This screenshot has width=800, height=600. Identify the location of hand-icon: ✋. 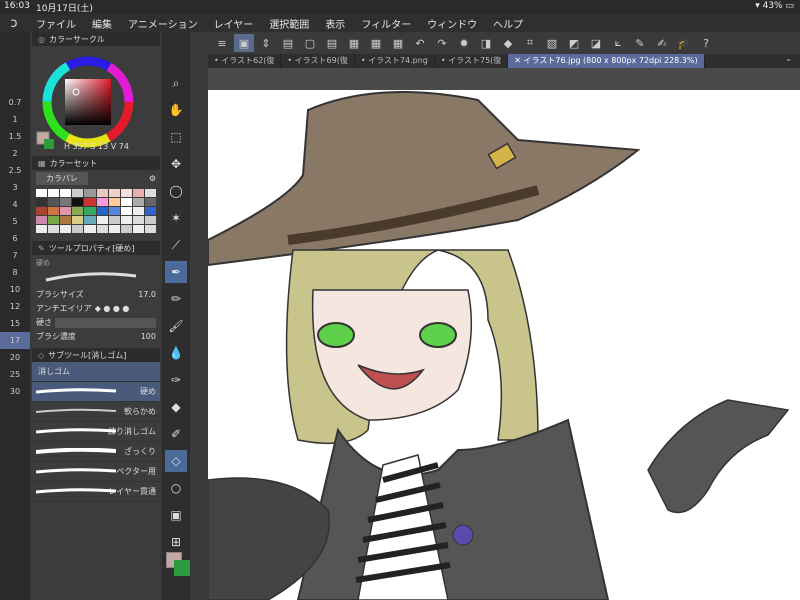
(176, 110).